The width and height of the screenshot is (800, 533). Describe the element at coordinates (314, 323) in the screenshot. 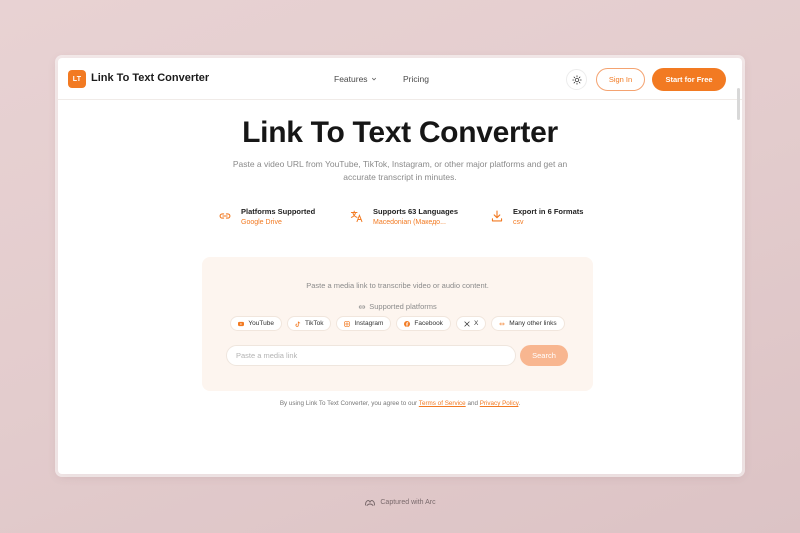

I see `chip-label: TikTok` at that location.